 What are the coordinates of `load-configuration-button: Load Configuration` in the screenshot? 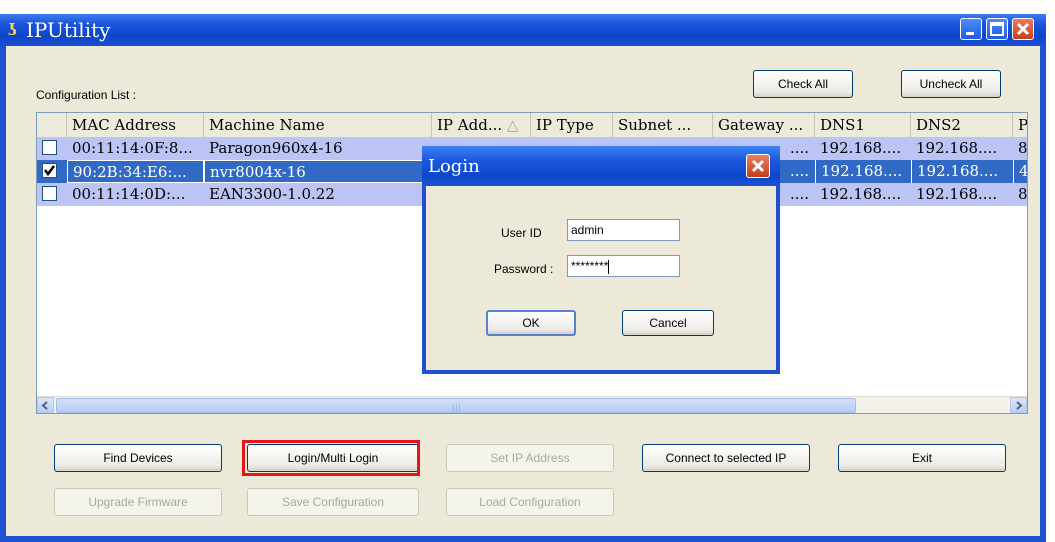 It's located at (530, 502).